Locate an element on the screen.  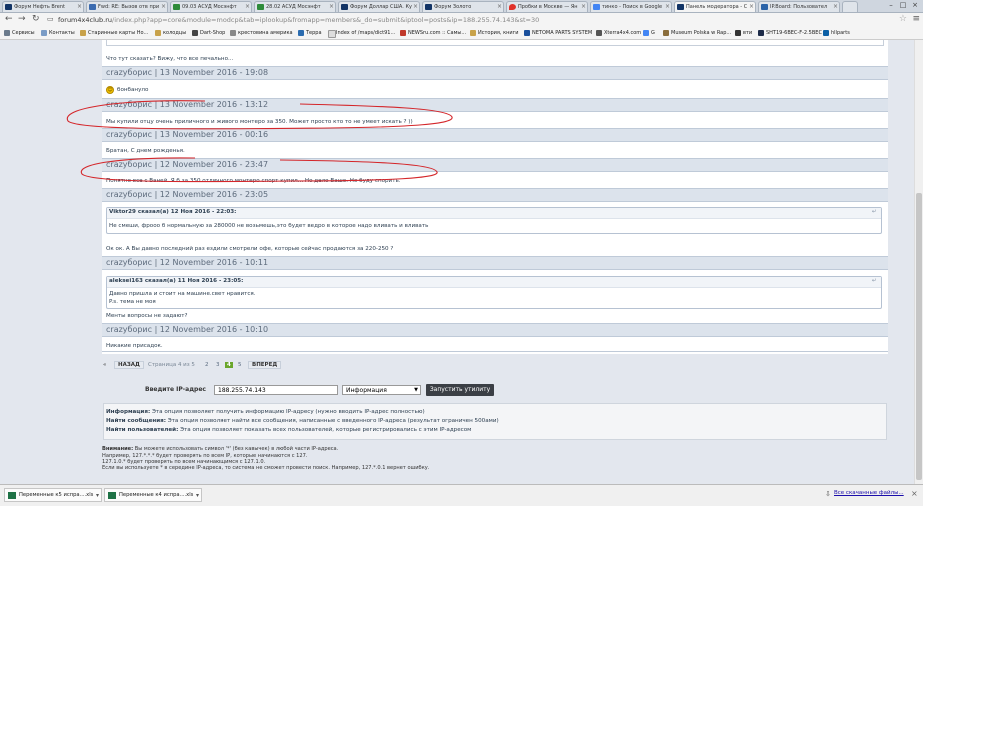
bookmark-item: Dart-Shop is located at coordinates (208, 33).